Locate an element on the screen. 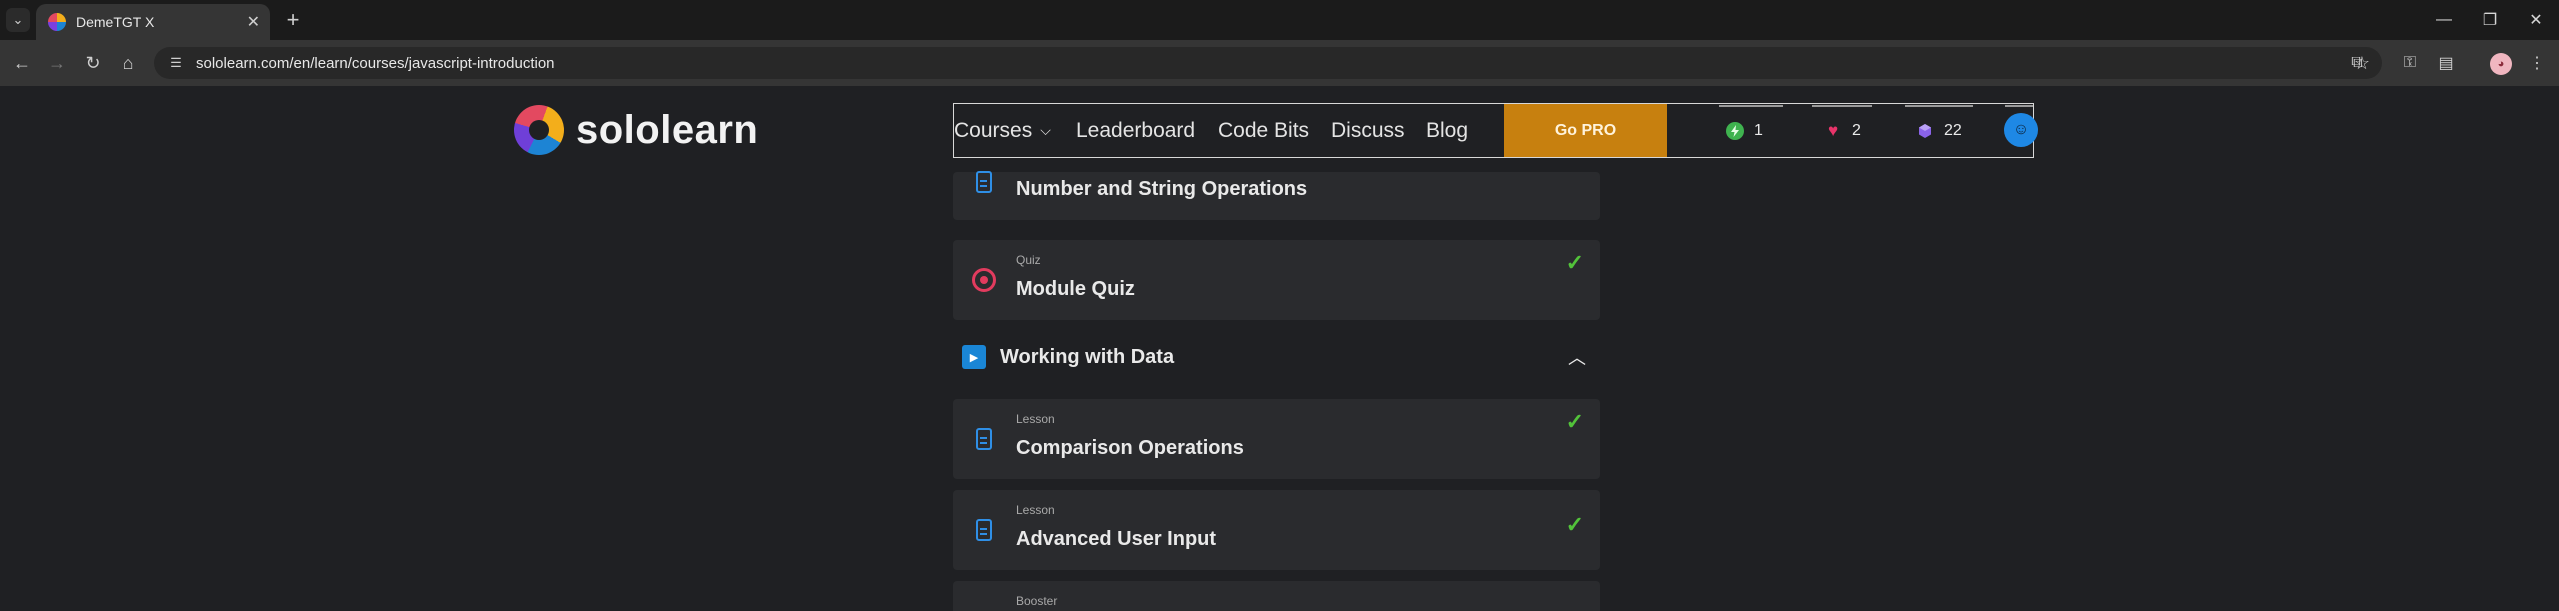 This screenshot has width=2559, height=611. forward-icon: → is located at coordinates (57, 63).